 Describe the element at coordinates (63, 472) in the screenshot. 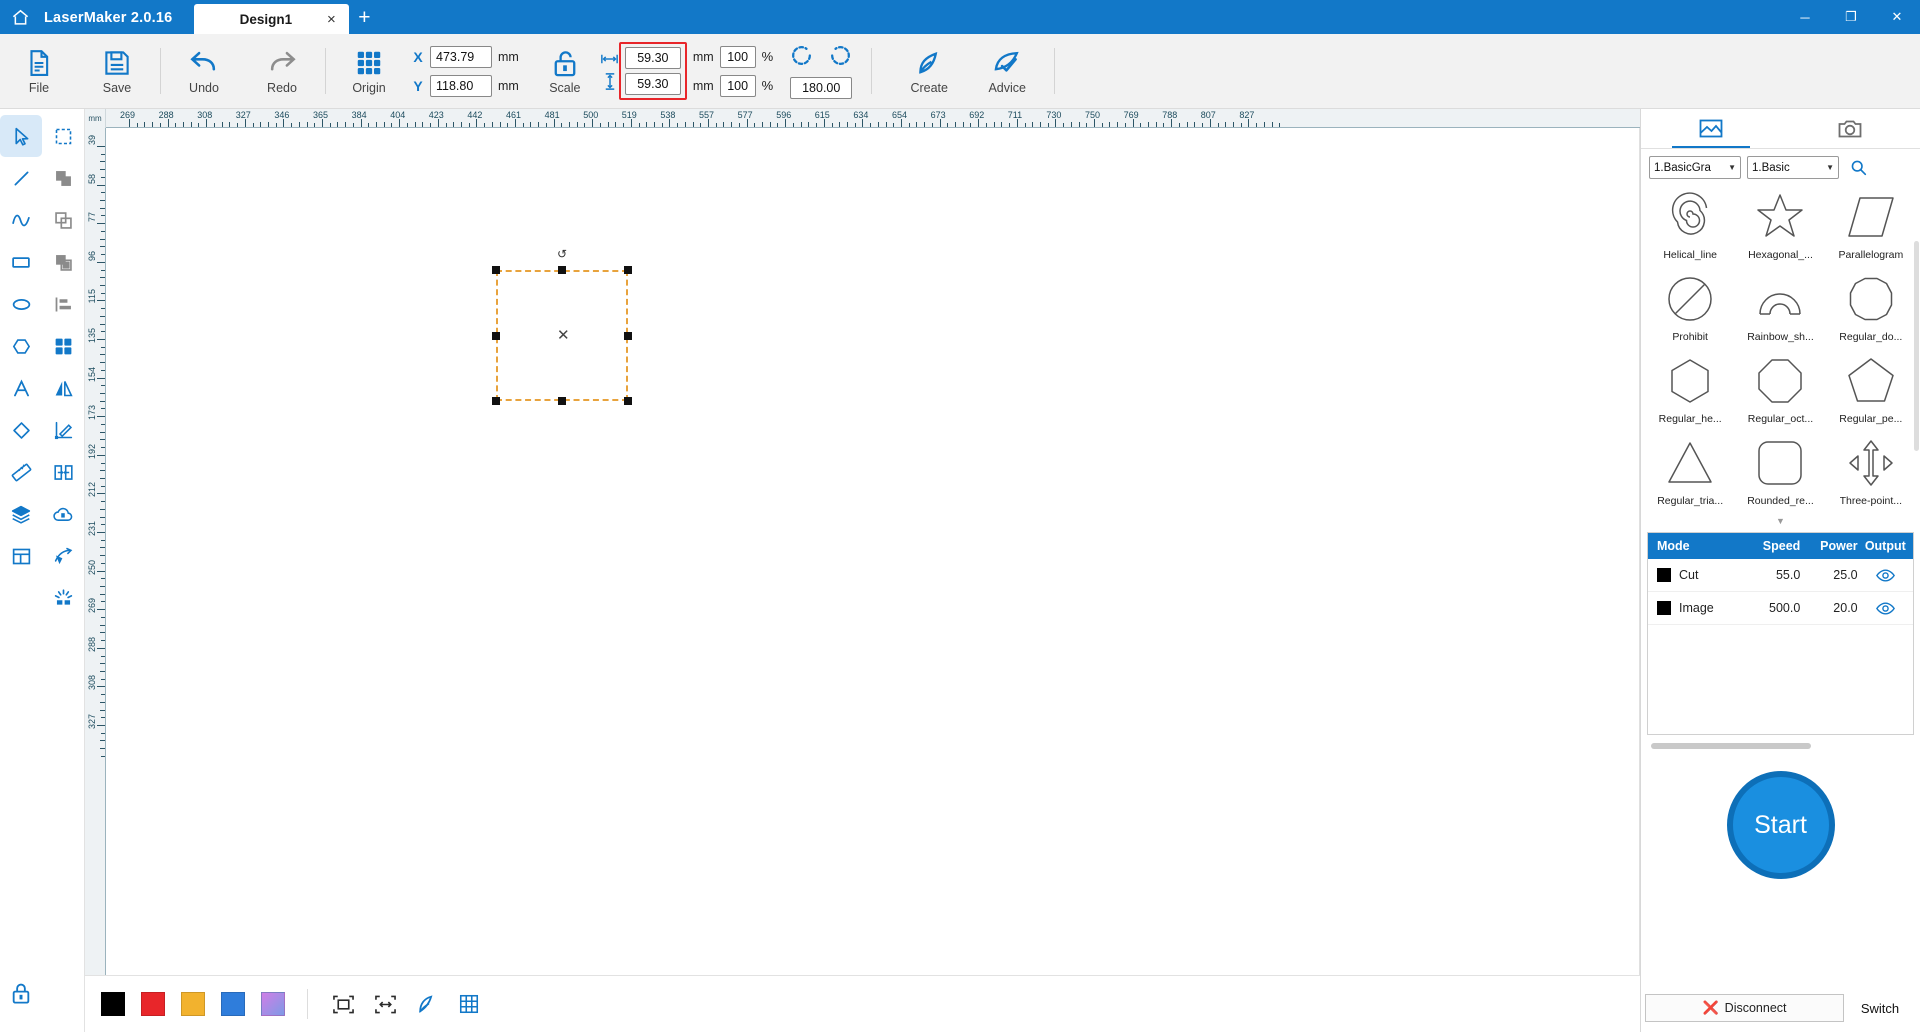

I see `offset-tool` at that location.